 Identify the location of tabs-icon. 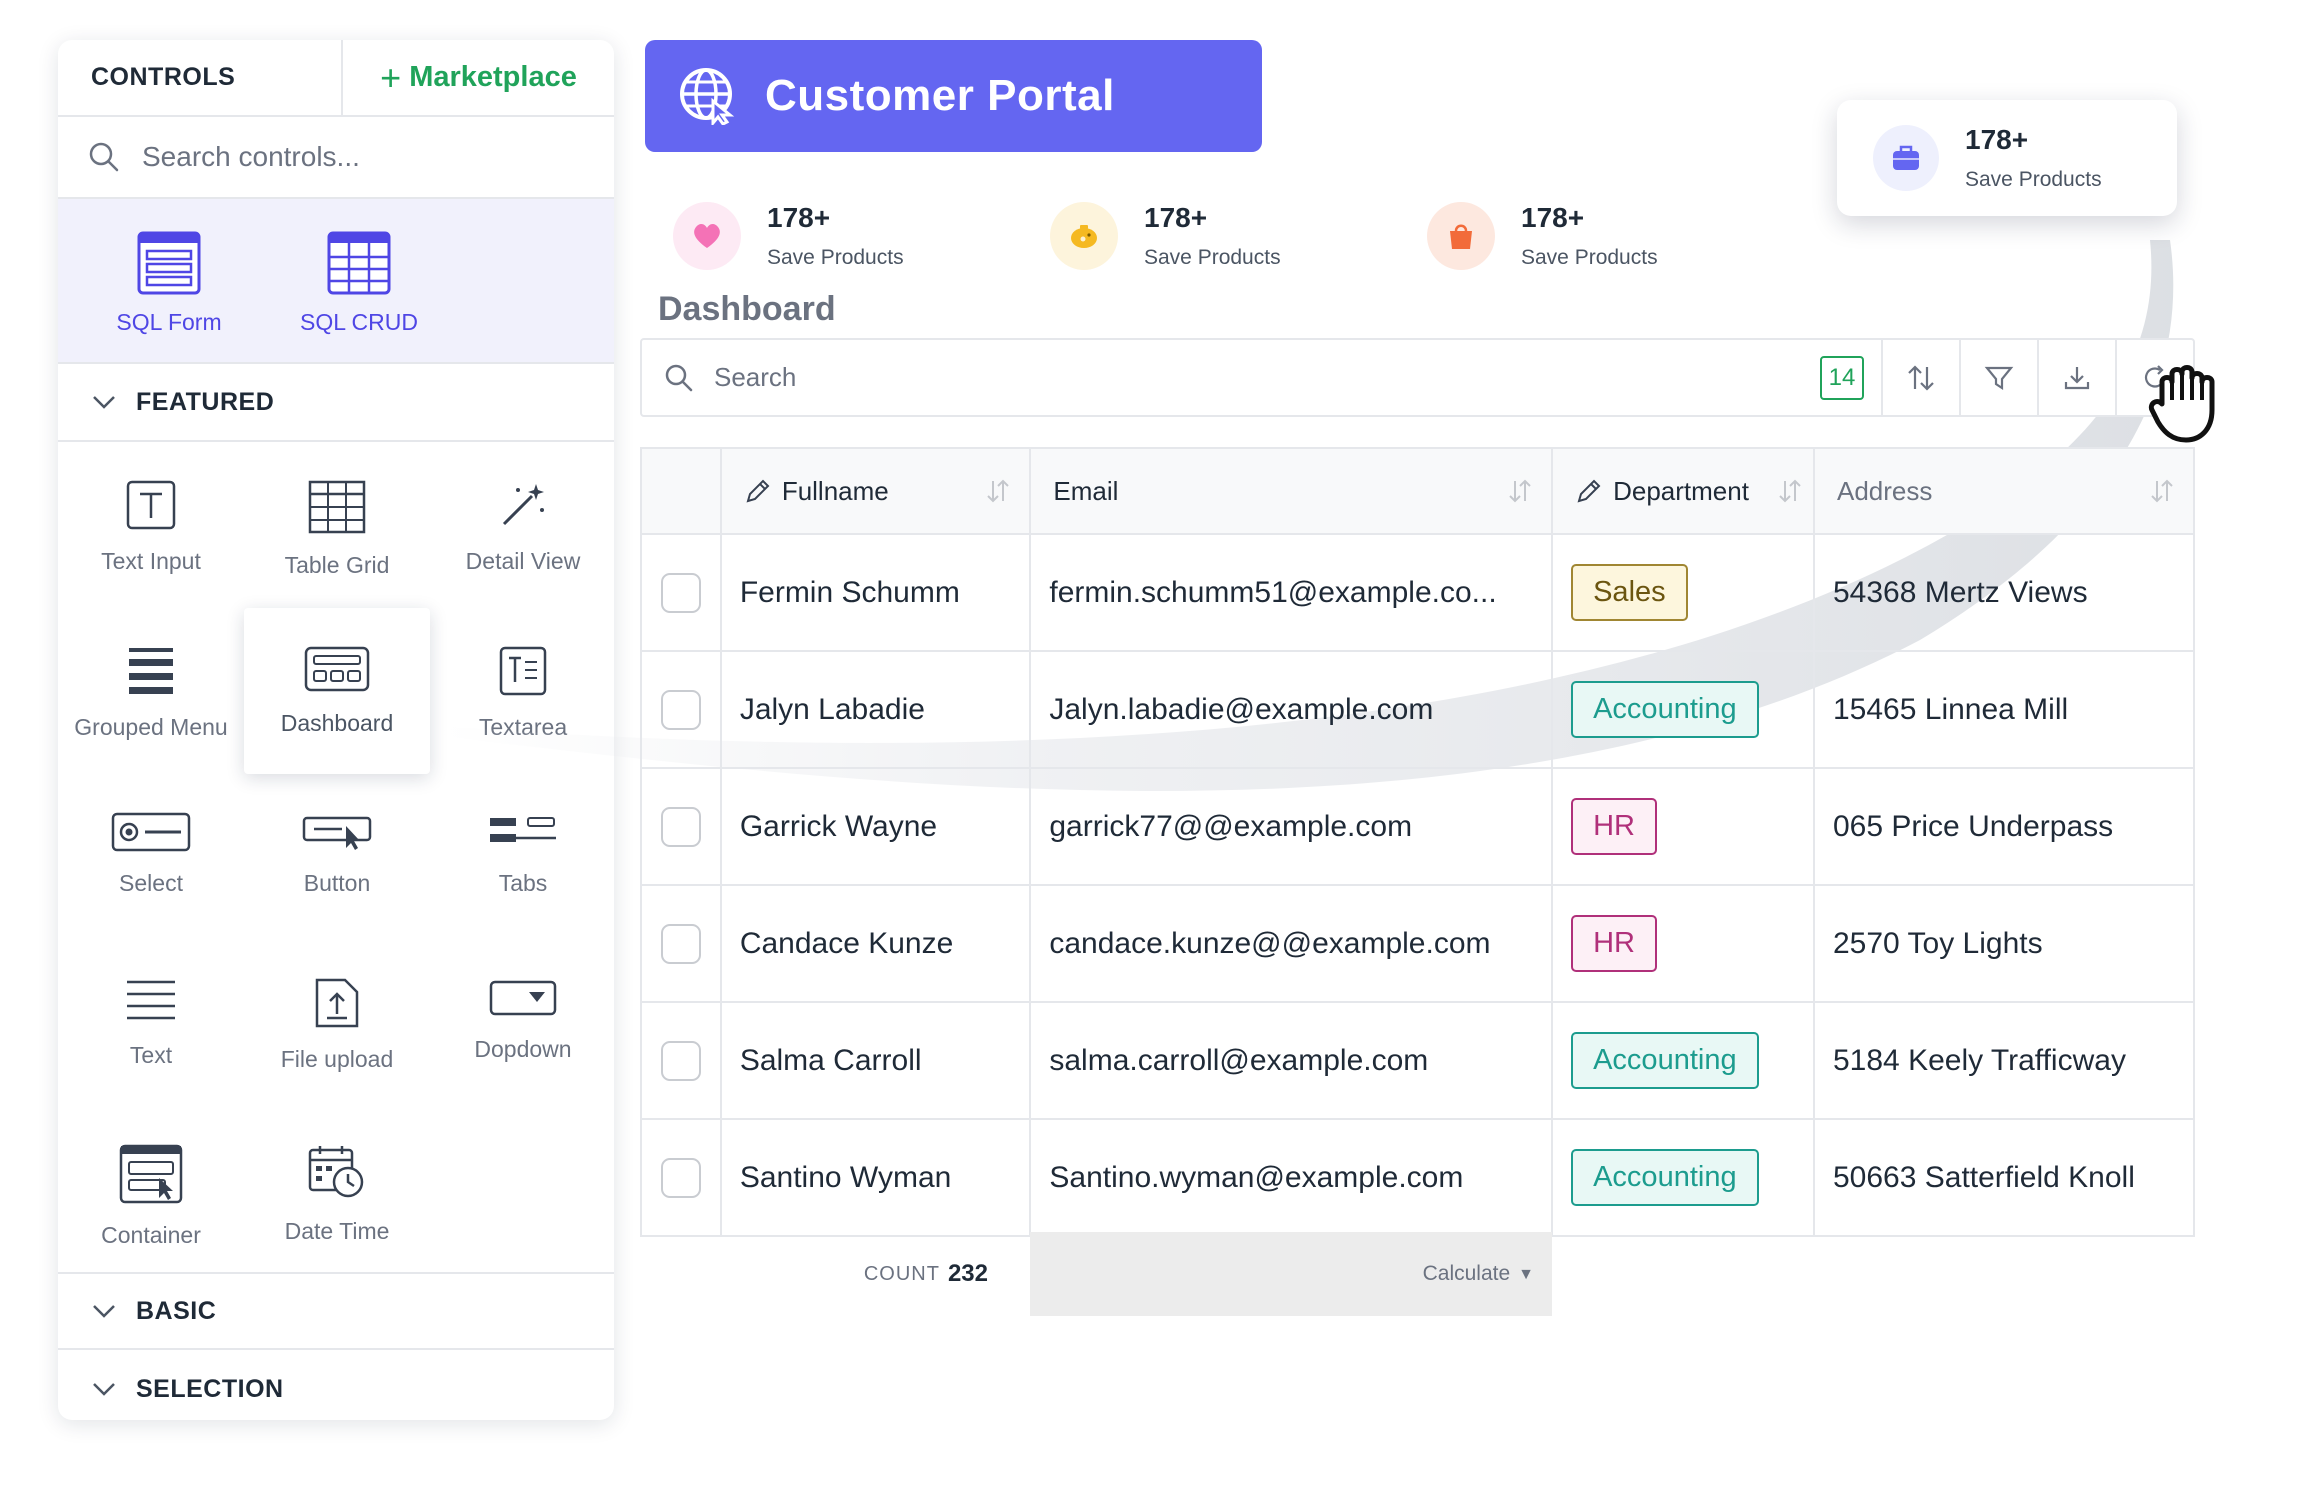
(523, 829).